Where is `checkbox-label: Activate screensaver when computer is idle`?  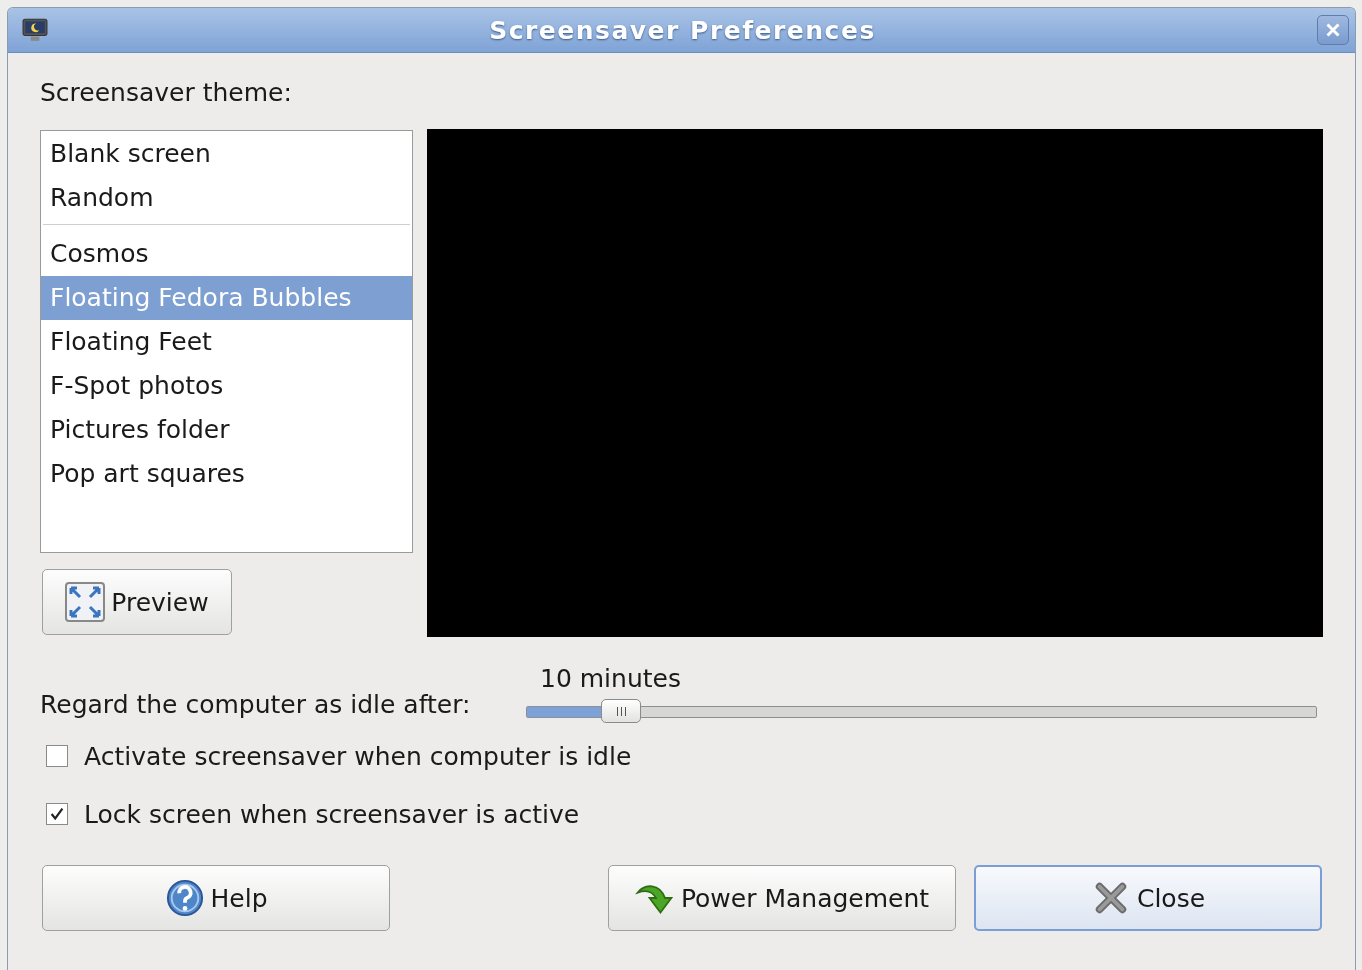
checkbox-label: Activate screensaver when computer is idle is located at coordinates (358, 756).